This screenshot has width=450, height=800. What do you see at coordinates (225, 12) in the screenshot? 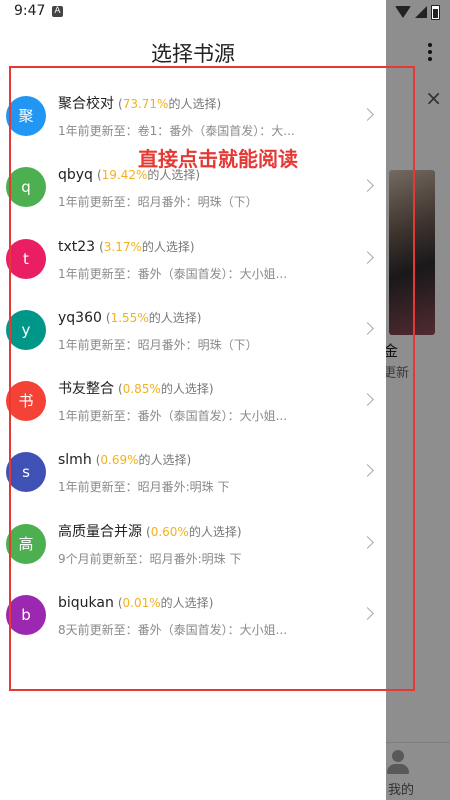
I see `status-bar: 9:47 A` at bounding box center [225, 12].